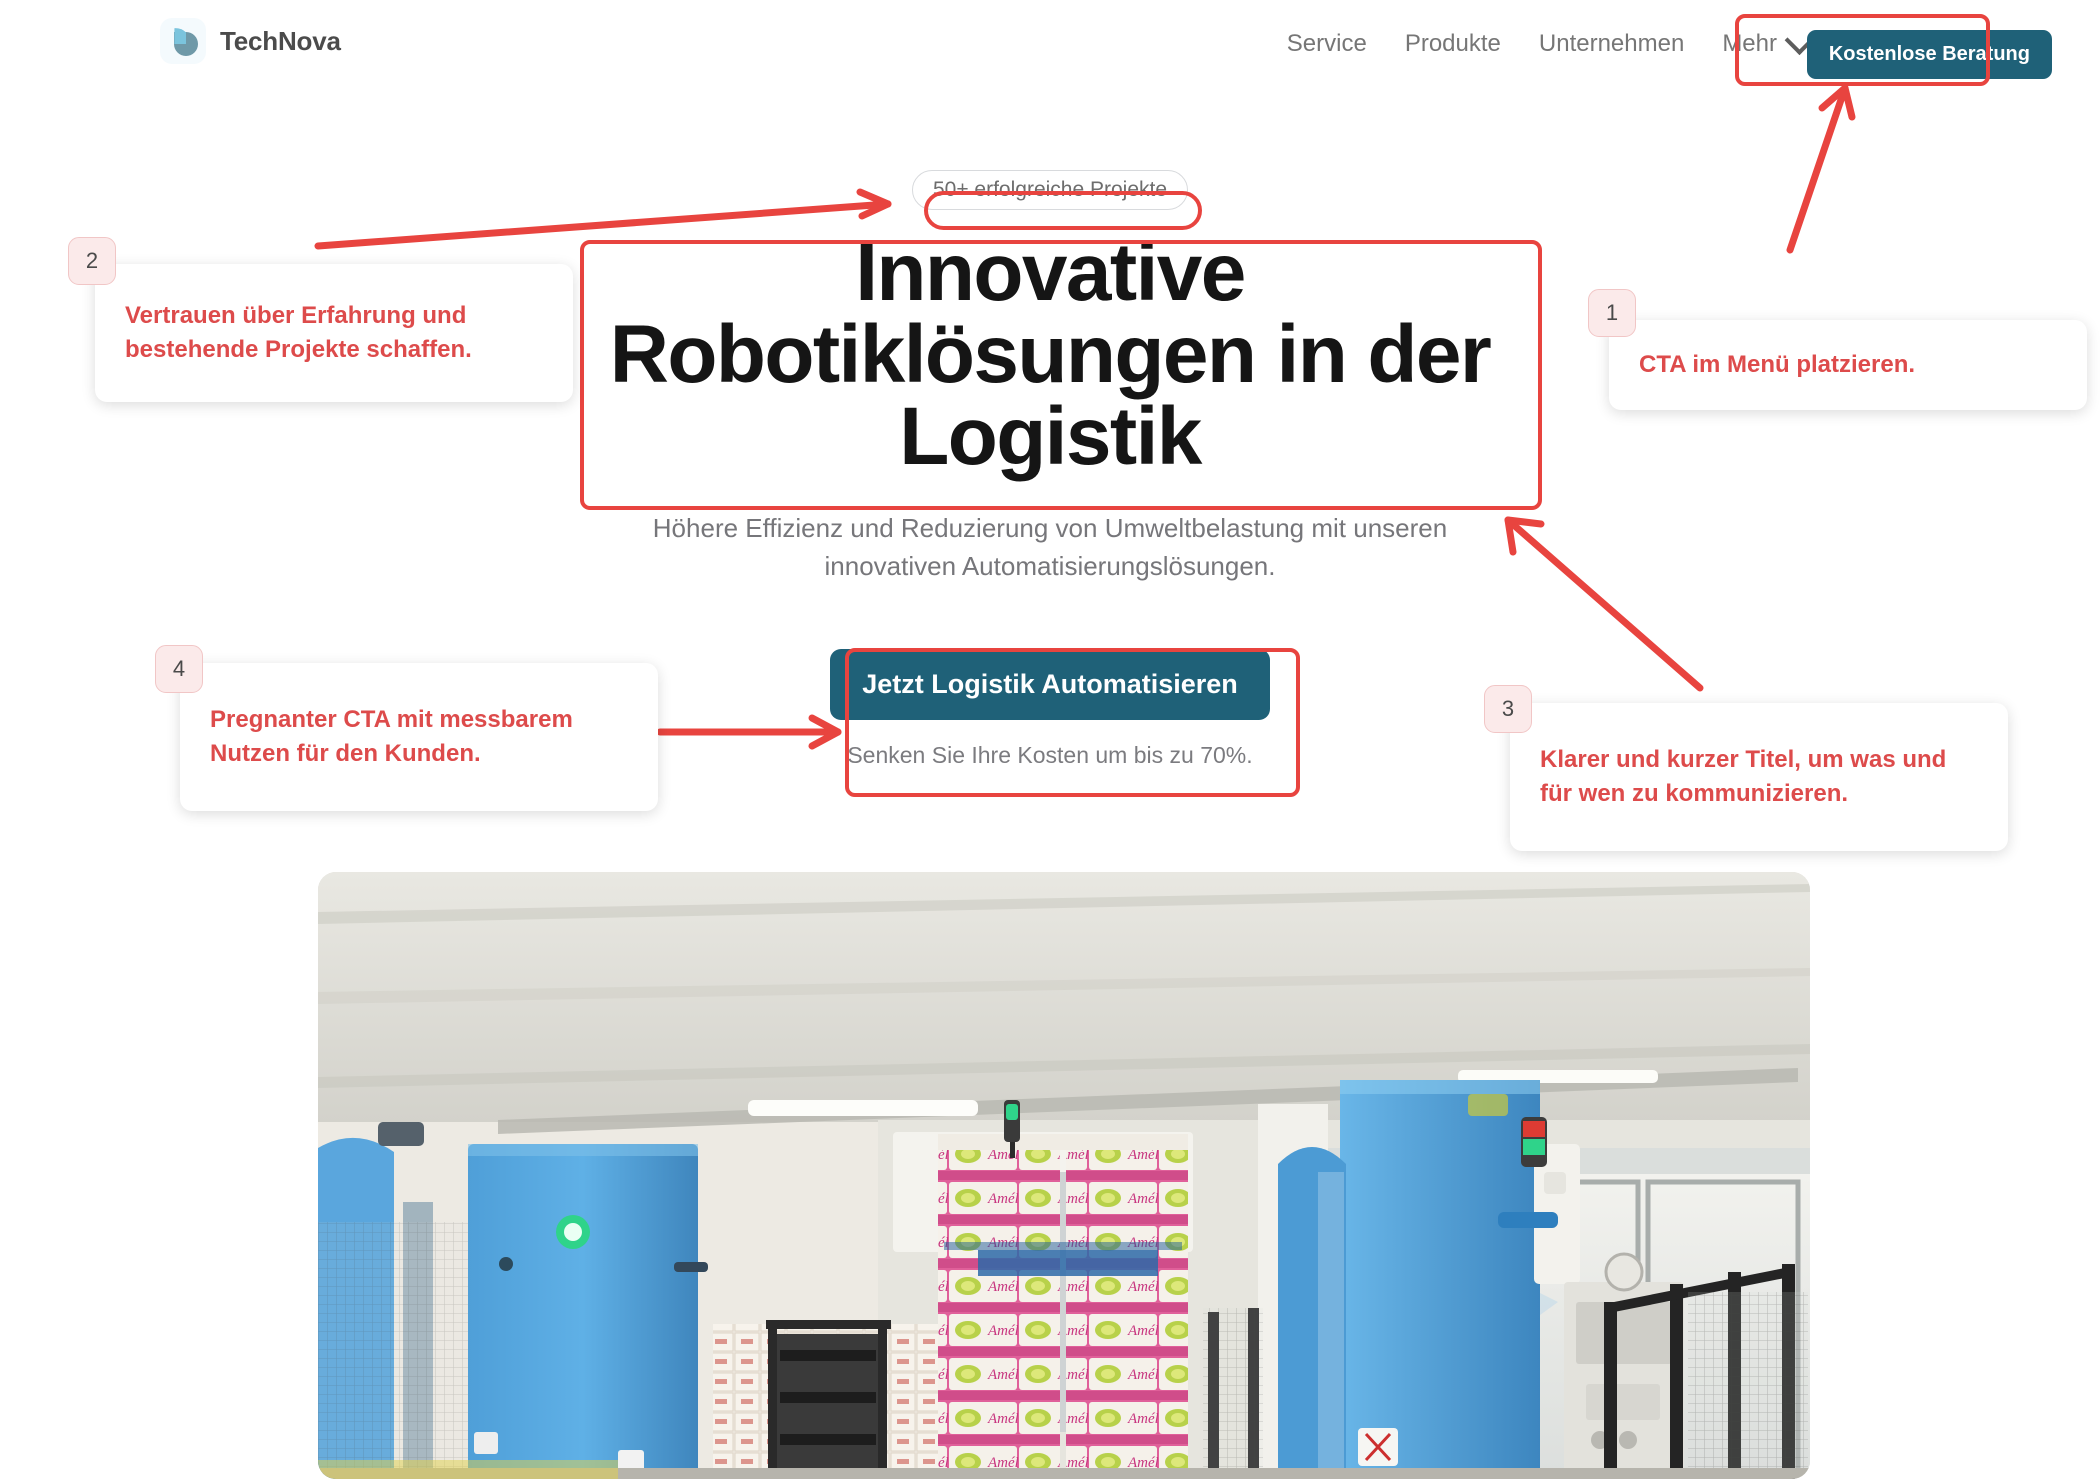 Image resolution: width=2100 pixels, height=1479 pixels. Describe the element at coordinates (1050, 272) in the screenshot. I see `page-title-line-1: Innovative` at that location.